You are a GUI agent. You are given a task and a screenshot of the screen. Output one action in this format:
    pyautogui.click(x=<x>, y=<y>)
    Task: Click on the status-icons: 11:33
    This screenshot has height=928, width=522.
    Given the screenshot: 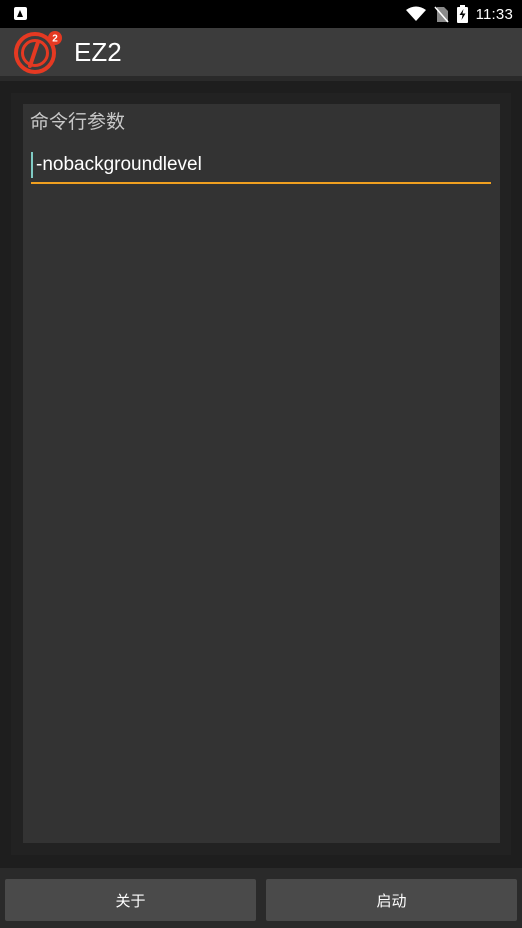 What is the action you would take?
    pyautogui.click(x=459, y=14)
    